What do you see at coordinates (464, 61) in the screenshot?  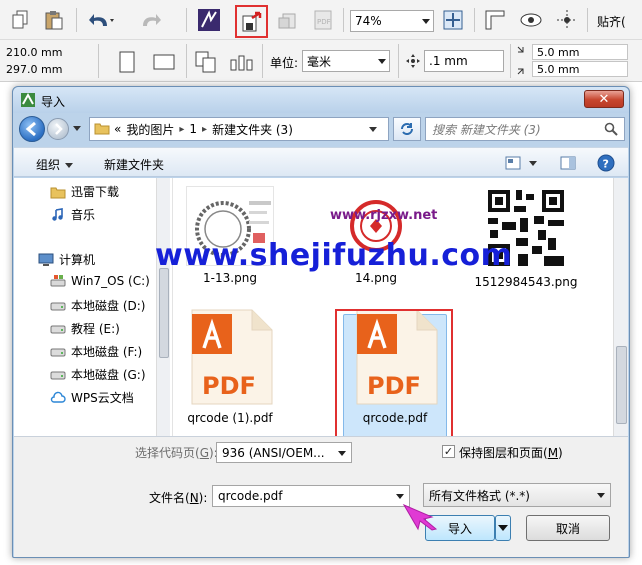 I see `nudge-field: .1 mm` at bounding box center [464, 61].